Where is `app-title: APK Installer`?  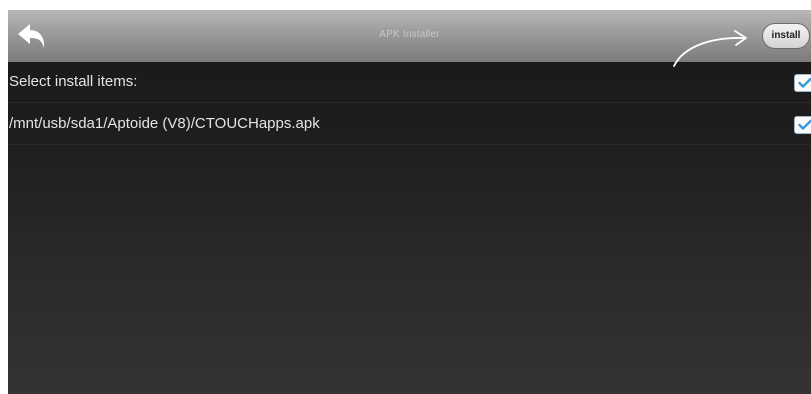 app-title: APK Installer is located at coordinates (409, 34).